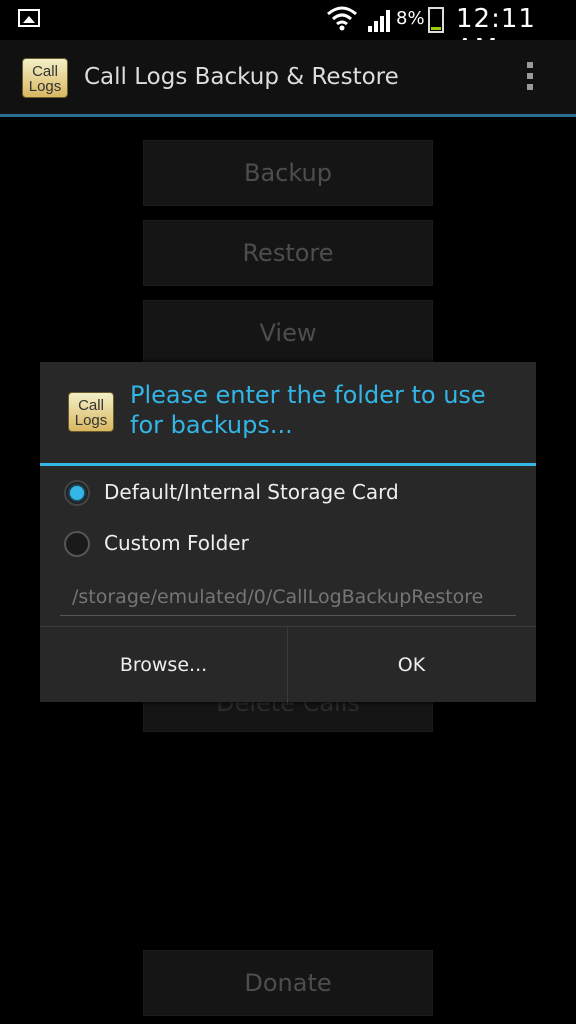  I want to click on gallery-notification-icon, so click(29, 18).